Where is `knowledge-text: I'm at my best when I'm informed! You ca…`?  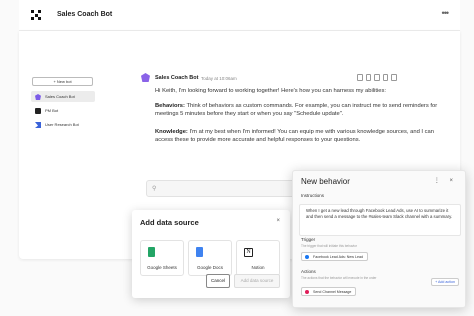
knowledge-text: I'm at my best when I'm informed! You ca… is located at coordinates (294, 136).